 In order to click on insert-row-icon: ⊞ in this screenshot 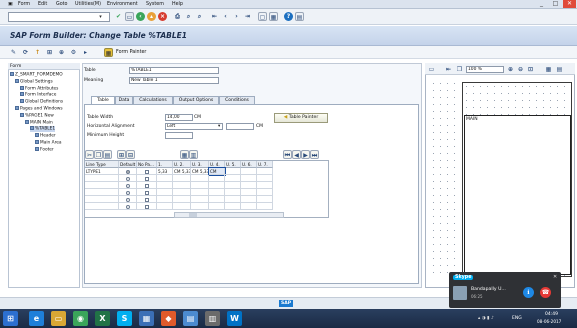, I will do `click(121, 154)`.